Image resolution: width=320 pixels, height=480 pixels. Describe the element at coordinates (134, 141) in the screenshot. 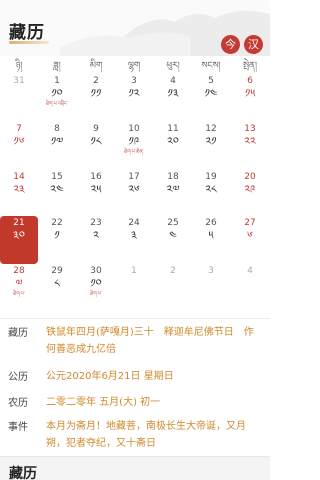

I see `tibetan-day: ༡༩` at that location.